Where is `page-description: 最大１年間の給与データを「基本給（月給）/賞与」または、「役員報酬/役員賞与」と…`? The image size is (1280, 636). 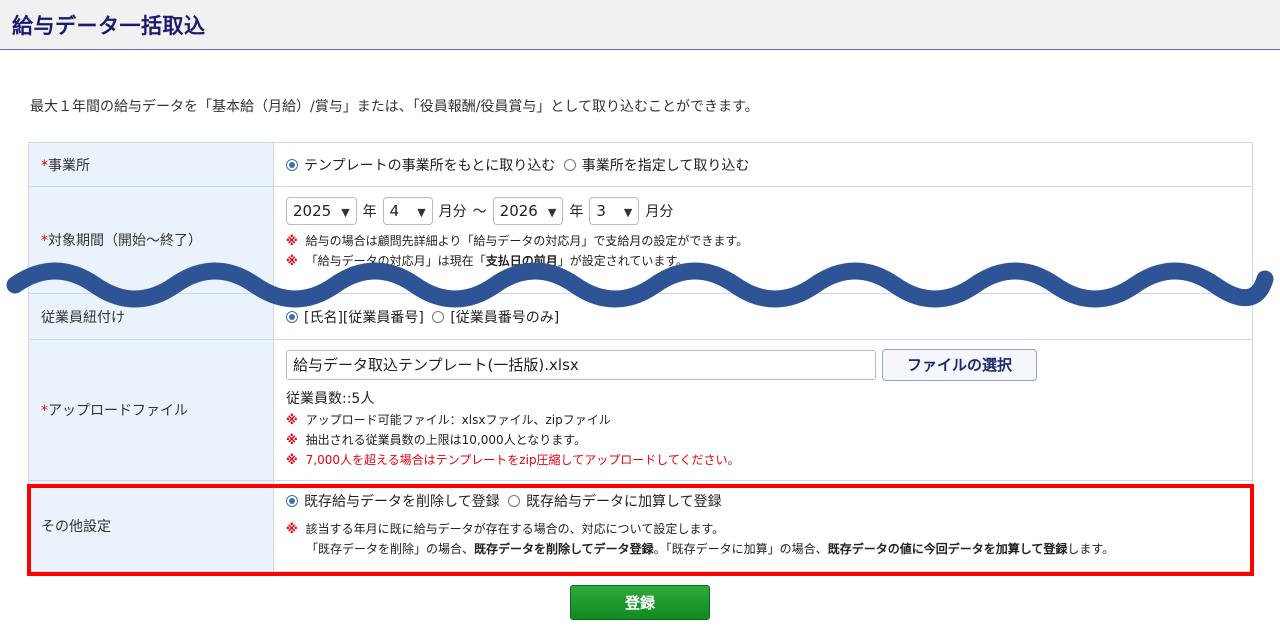 page-description: 最大１年間の給与データを「基本給（月給）/賞与」または、「役員報酬/役員賞与」と… is located at coordinates (394, 107).